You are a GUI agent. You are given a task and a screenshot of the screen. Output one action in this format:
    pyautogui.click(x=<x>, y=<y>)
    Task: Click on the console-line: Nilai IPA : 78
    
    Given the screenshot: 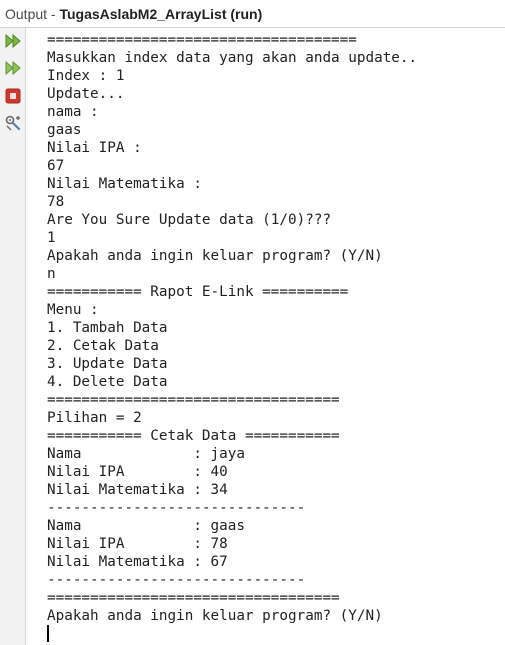 What is the action you would take?
    pyautogui.click(x=137, y=544)
    